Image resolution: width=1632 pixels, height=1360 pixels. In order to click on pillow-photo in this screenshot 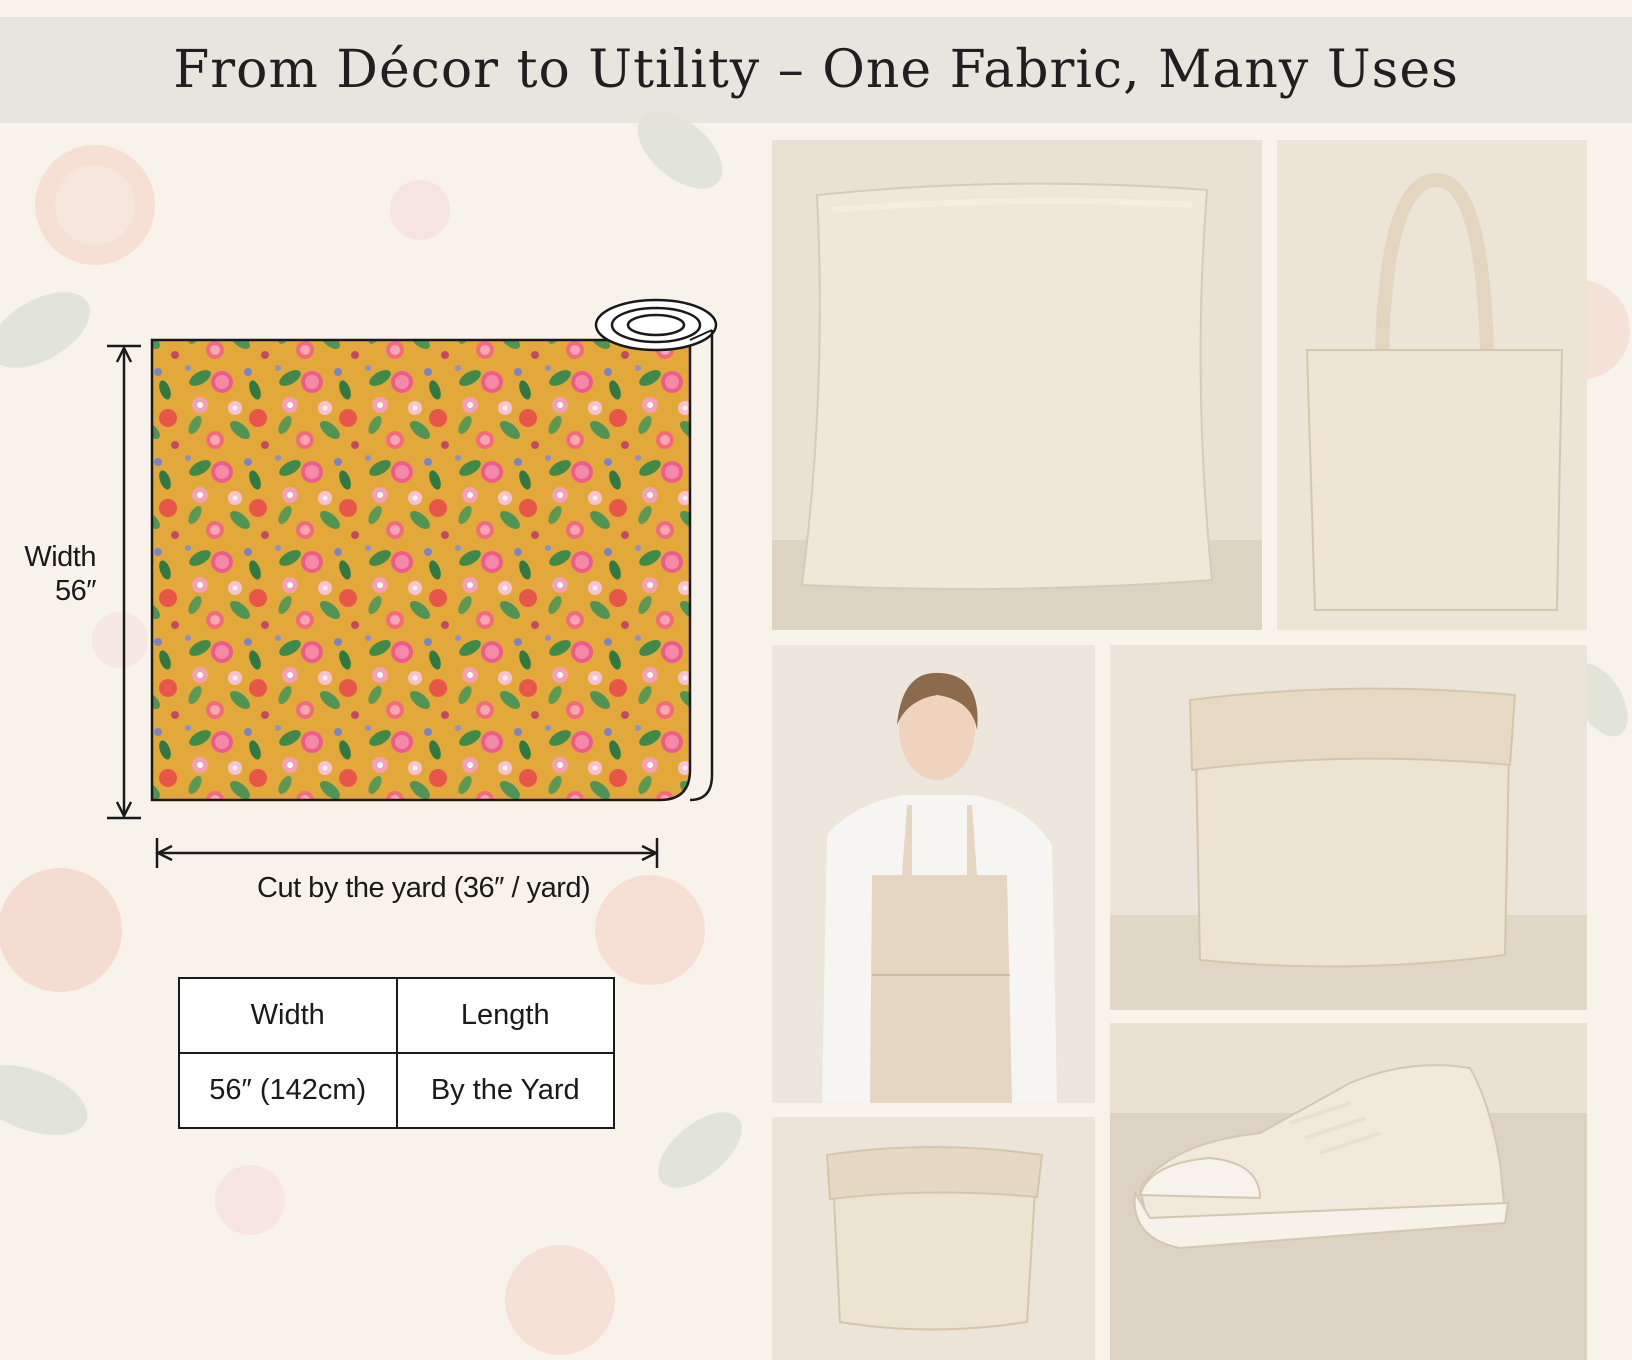, I will do `click(1017, 385)`.